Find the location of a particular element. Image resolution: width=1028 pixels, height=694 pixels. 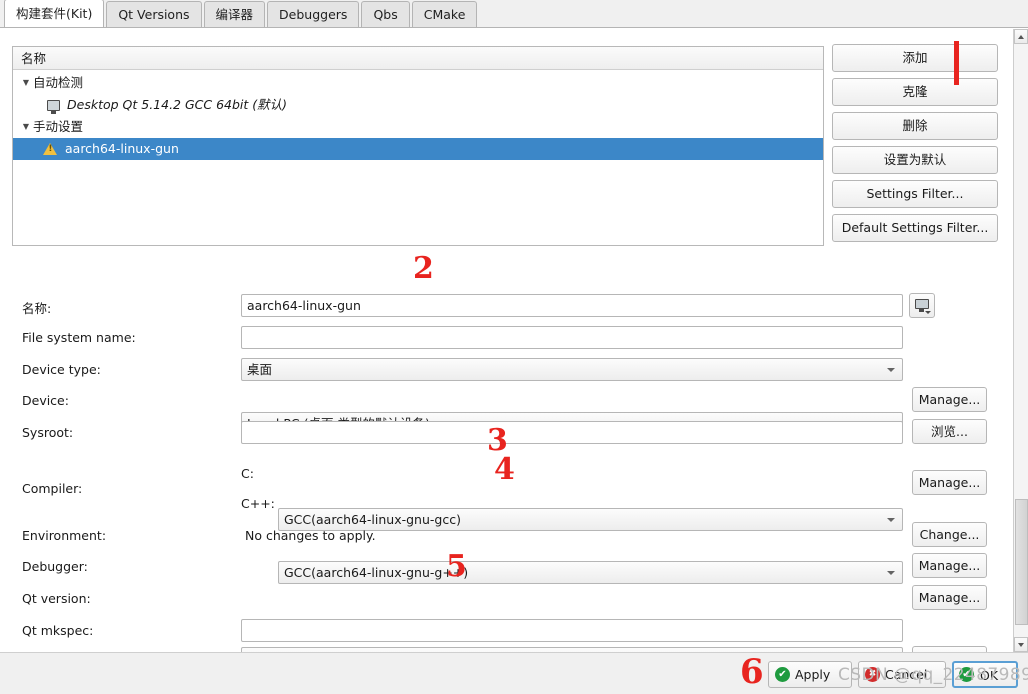

tree-column-header-name: 名称 is located at coordinates (418, 58).